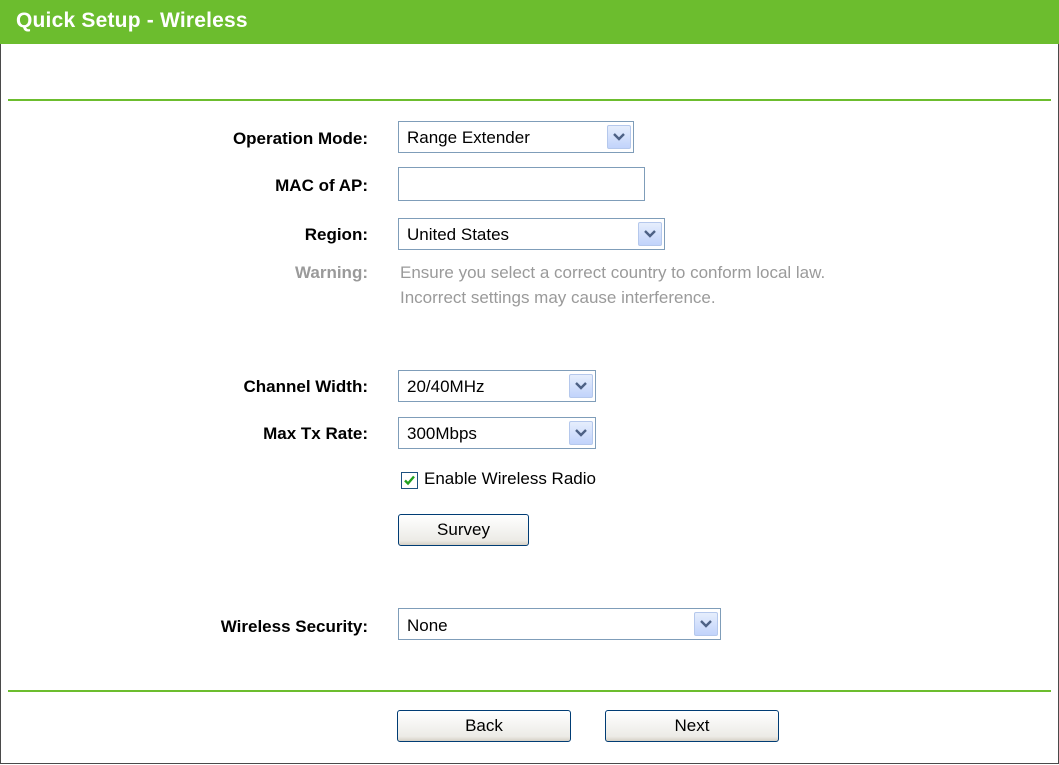 The width and height of the screenshot is (1059, 765). I want to click on operation-mode-label: Operation Mode:, so click(300, 138).